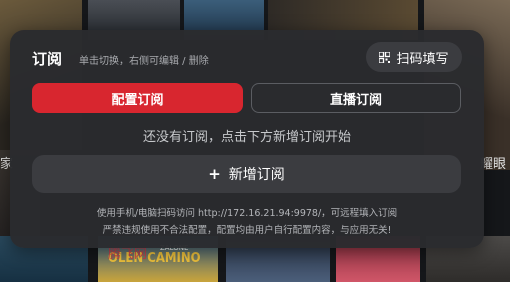  I want to click on qr-code-icon, so click(385, 57).